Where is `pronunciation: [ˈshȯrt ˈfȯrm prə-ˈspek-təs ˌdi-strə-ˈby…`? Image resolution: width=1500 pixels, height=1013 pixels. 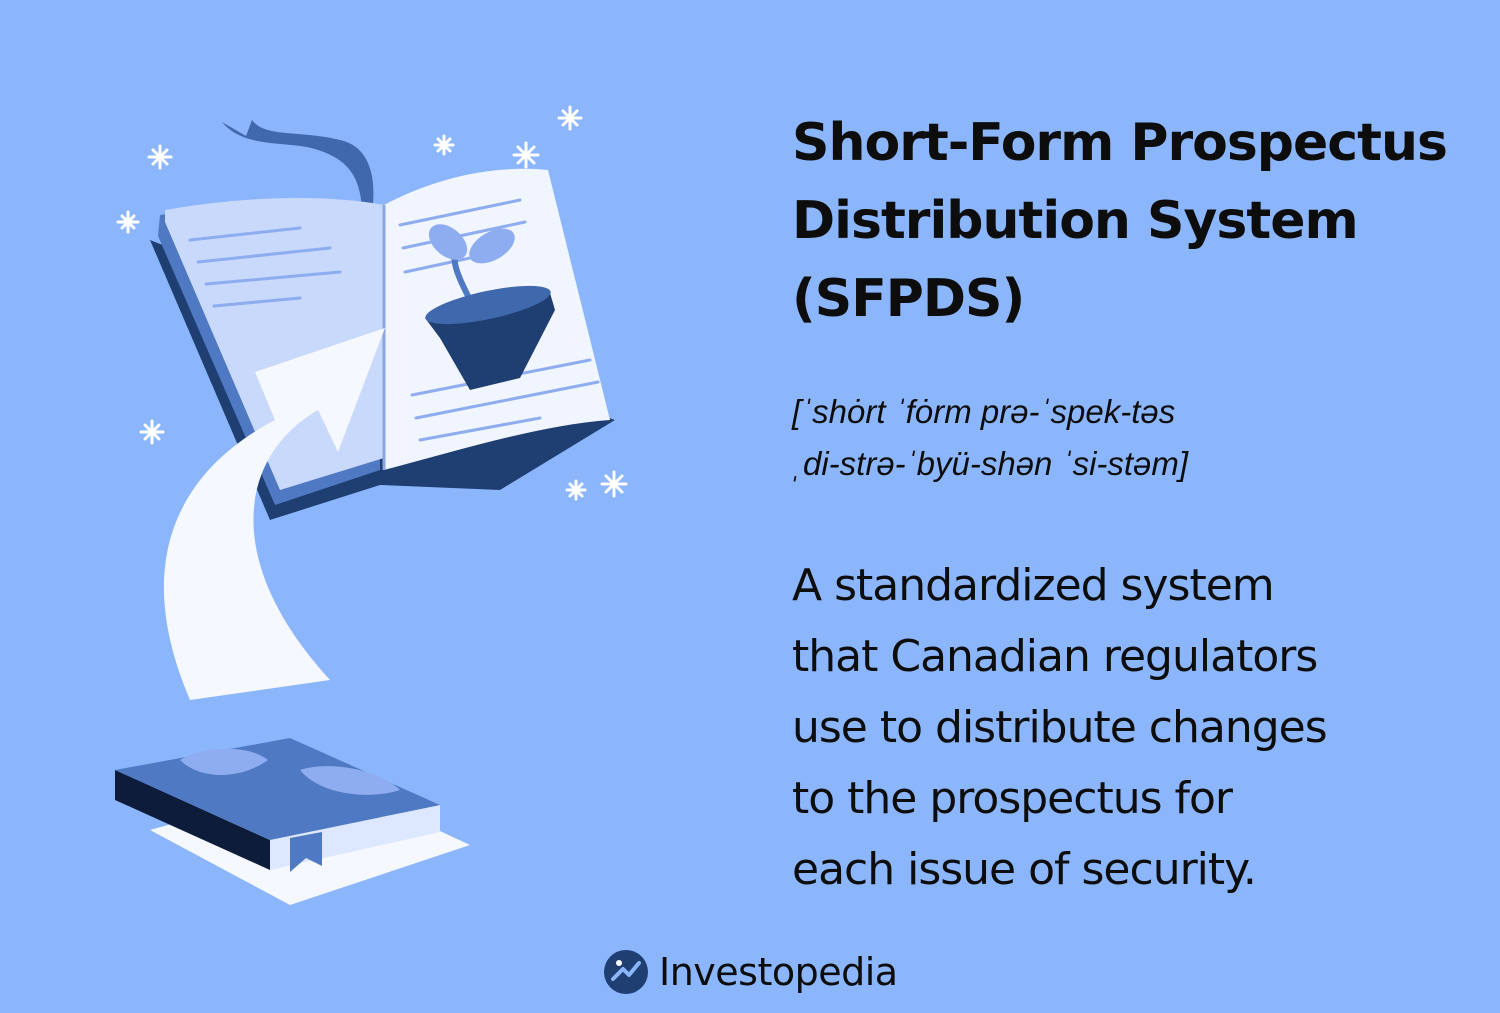 pronunciation: [ˈshȯrt ˈfȯrm prə-ˈspek-təs ˌdi-strə-ˈby… is located at coordinates (1132, 438).